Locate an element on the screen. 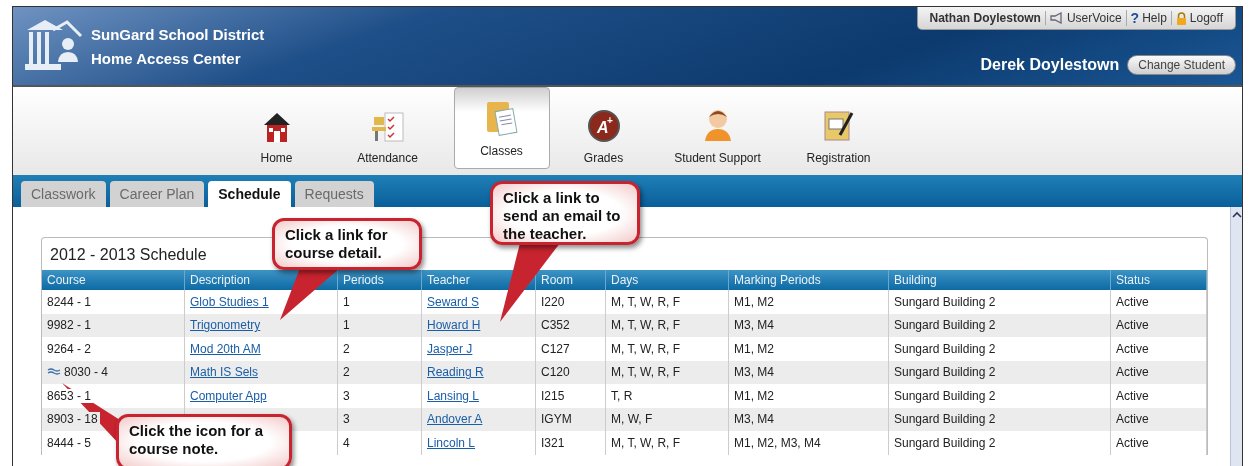 The height and width of the screenshot is (466, 1249). callout: Click a link to send an email to the teacher. is located at coordinates (565, 213).